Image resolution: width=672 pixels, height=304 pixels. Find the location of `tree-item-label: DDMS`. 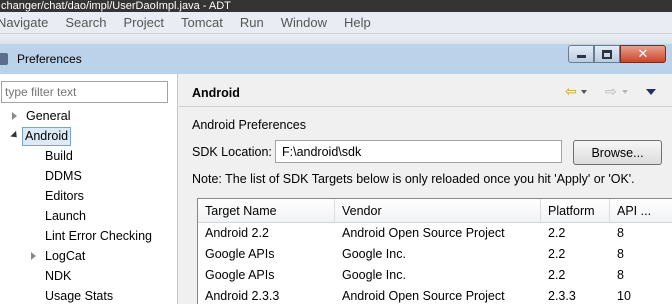

tree-item-label: DDMS is located at coordinates (63, 176).